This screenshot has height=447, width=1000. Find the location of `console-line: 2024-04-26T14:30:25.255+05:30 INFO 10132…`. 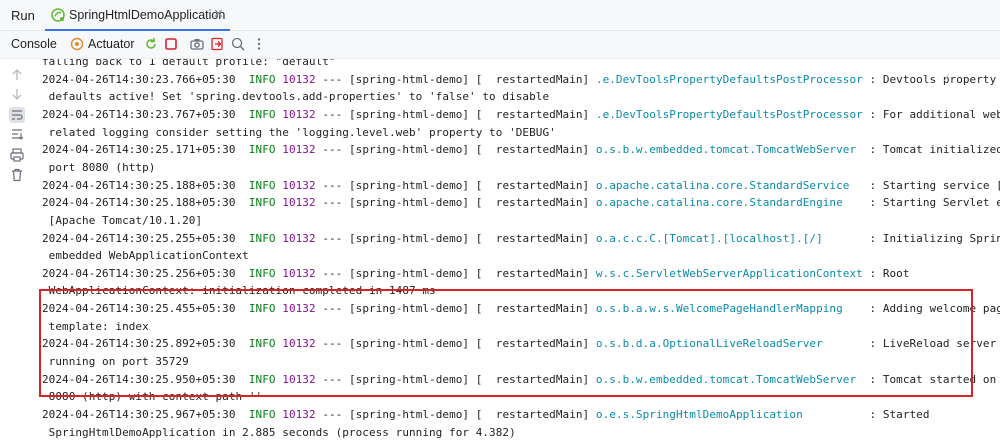

console-line: 2024-04-26T14:30:25.255+05:30 INFO 10132… is located at coordinates (521, 238).